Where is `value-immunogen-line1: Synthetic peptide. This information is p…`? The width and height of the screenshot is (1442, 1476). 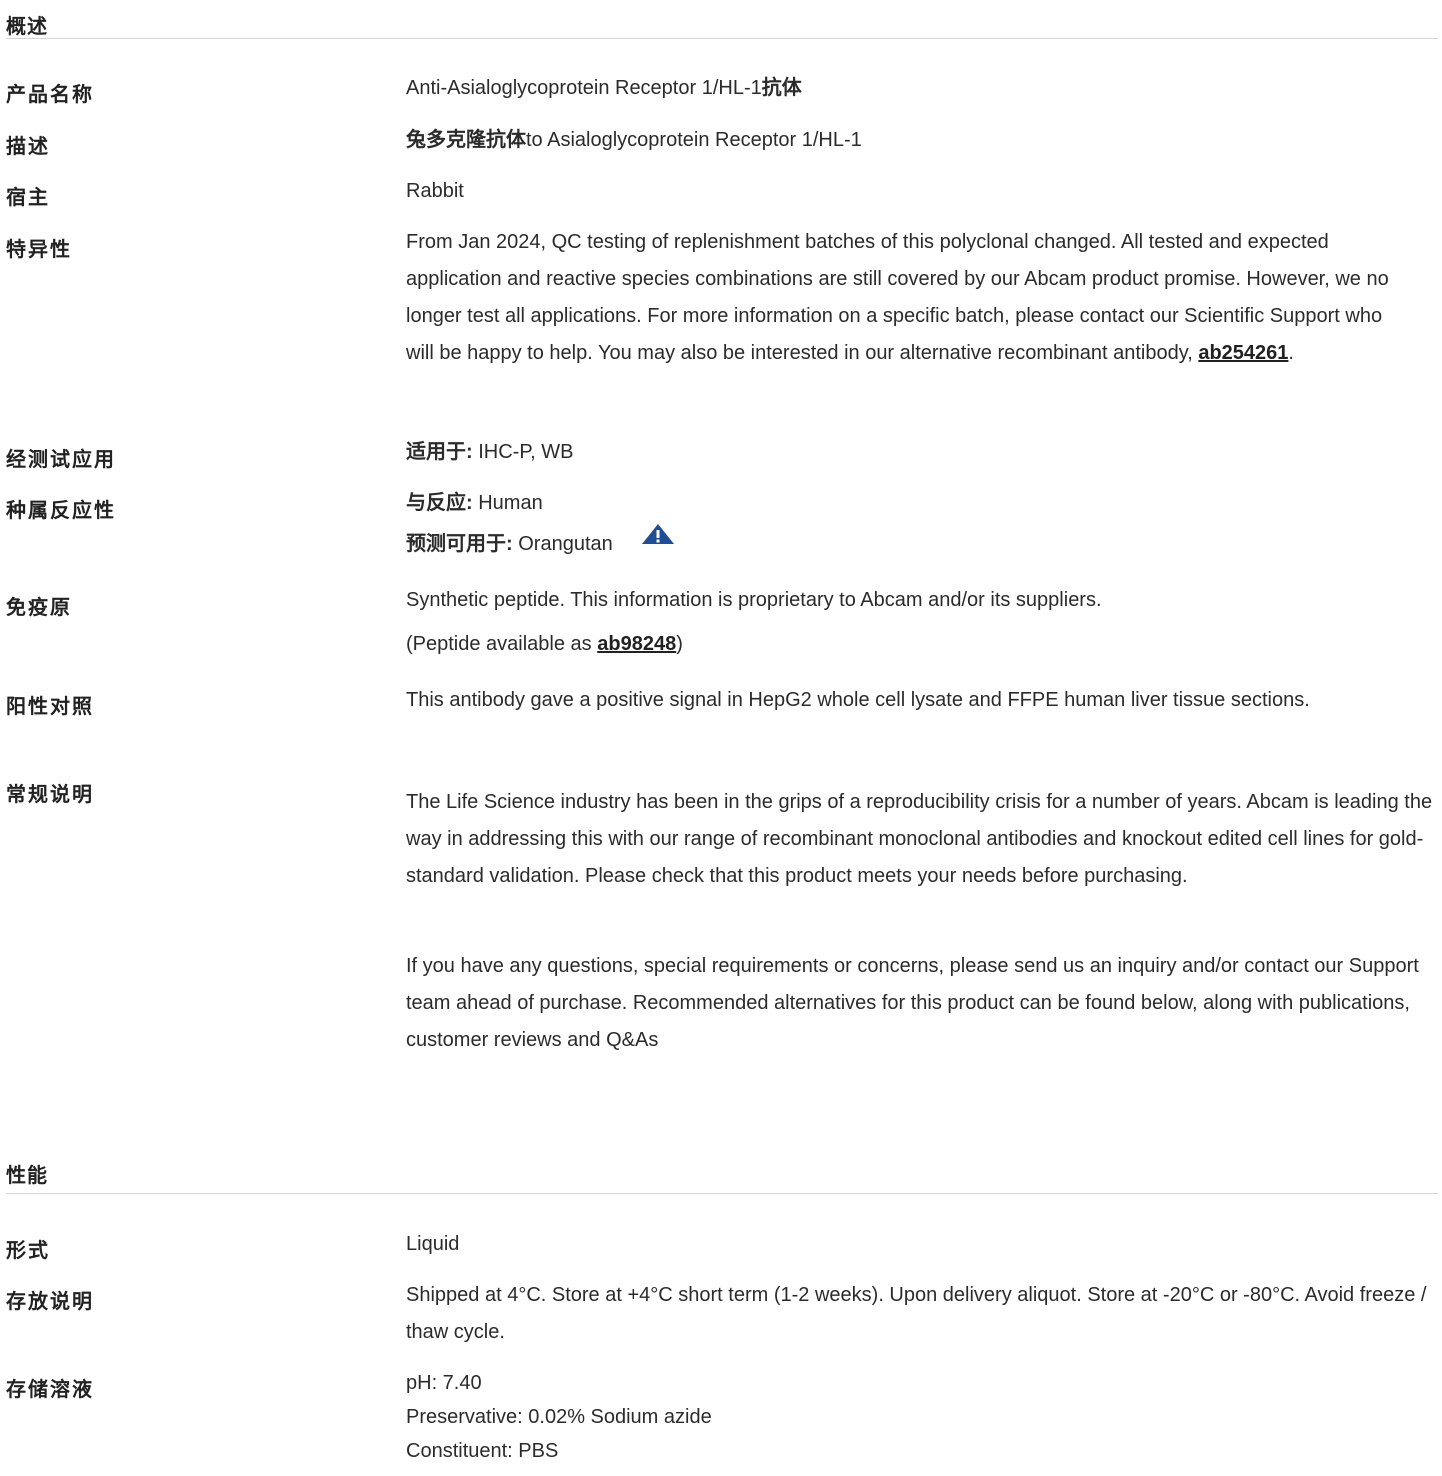
value-immunogen-line1: Synthetic peptide. This information is p… is located at coordinates (754, 600).